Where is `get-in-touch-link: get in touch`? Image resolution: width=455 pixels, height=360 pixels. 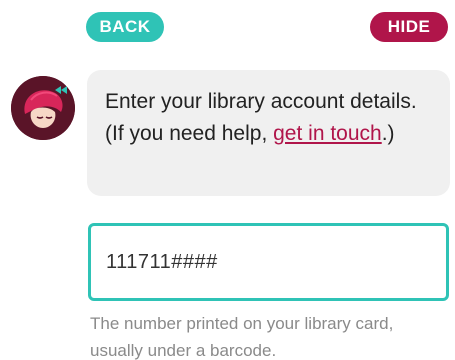
get-in-touch-link: get in touch is located at coordinates (327, 133).